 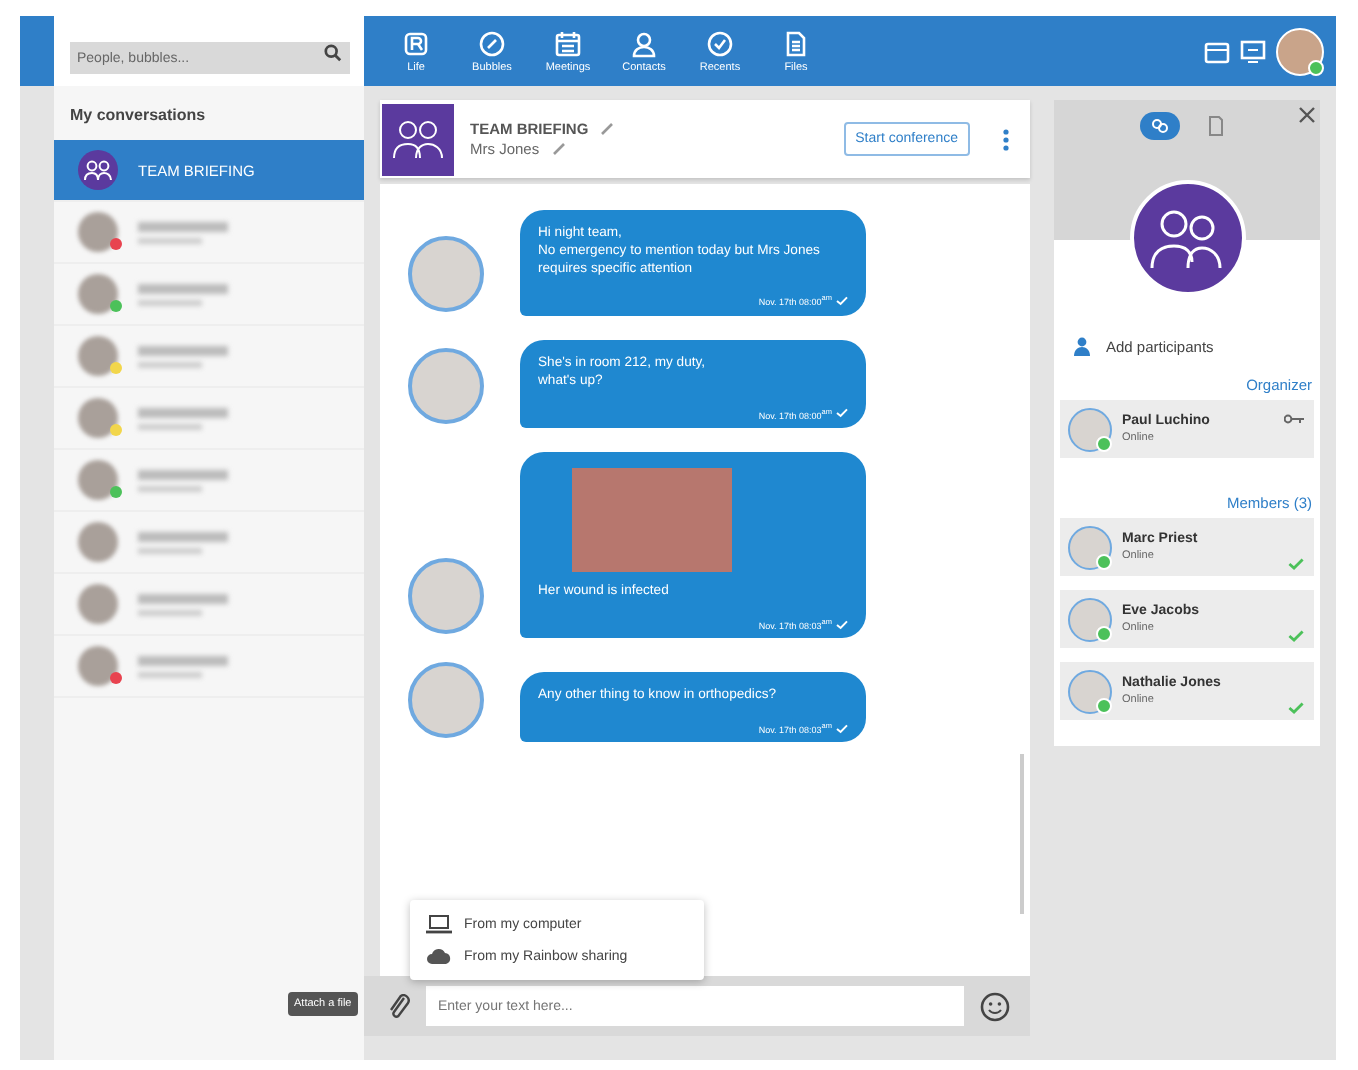 What do you see at coordinates (439, 956) in the screenshot?
I see `cloud-icon` at bounding box center [439, 956].